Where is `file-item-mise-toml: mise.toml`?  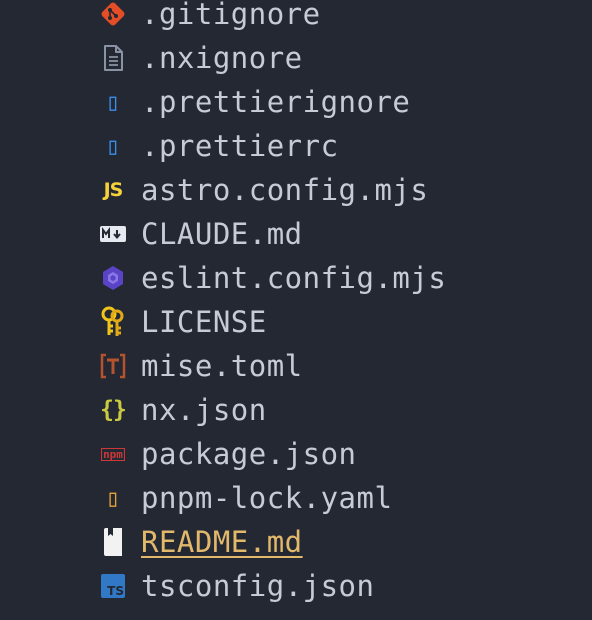 file-item-mise-toml: mise.toml is located at coordinates (296, 366).